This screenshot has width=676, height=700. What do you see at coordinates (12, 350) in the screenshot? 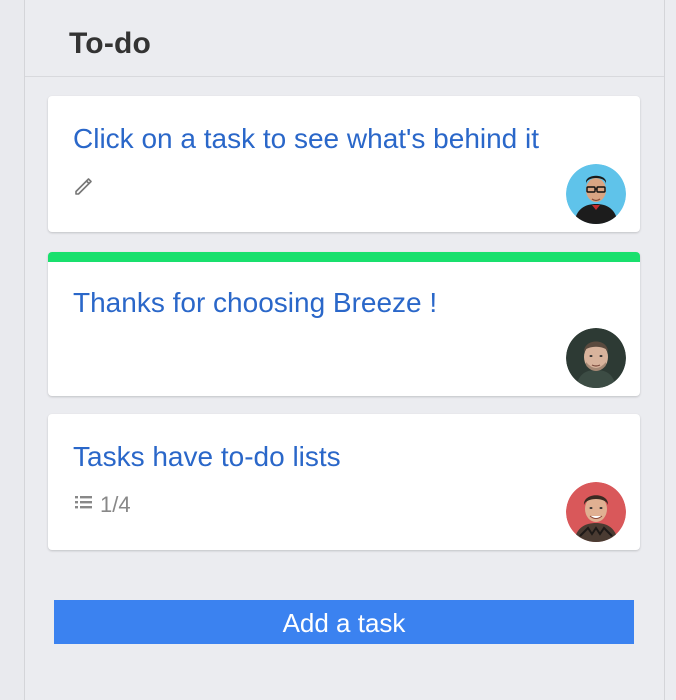
I see `previous-column-edge` at bounding box center [12, 350].